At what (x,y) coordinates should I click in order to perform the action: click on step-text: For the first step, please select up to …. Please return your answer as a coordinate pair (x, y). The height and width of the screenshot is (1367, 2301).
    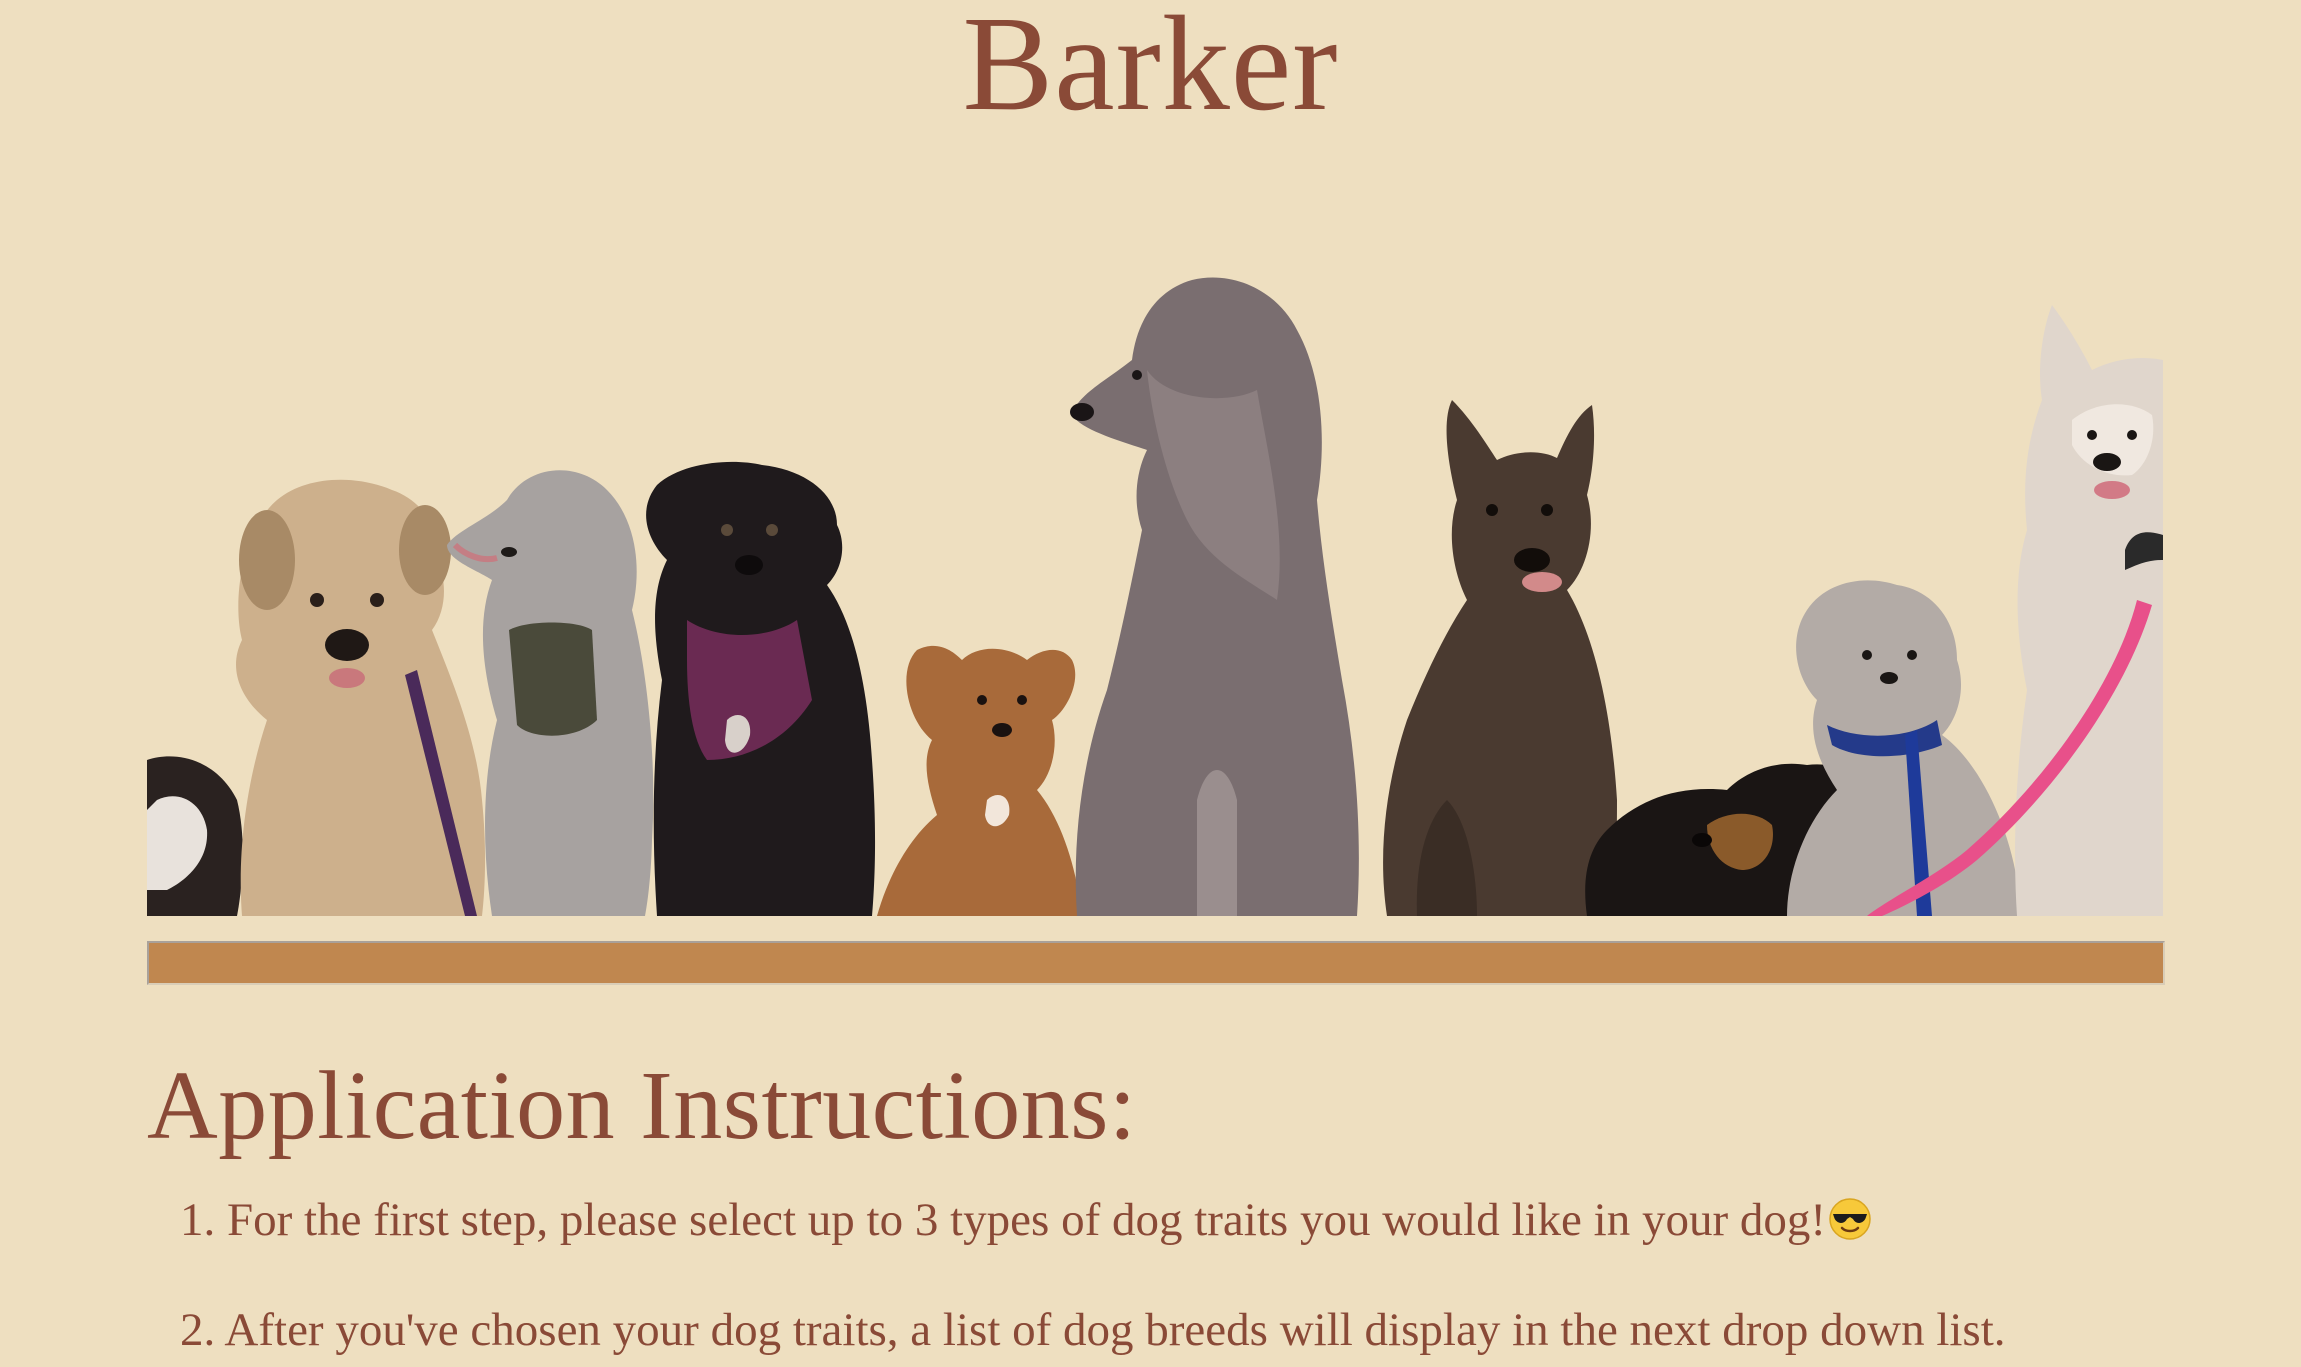
    Looking at the image, I should click on (1027, 1220).